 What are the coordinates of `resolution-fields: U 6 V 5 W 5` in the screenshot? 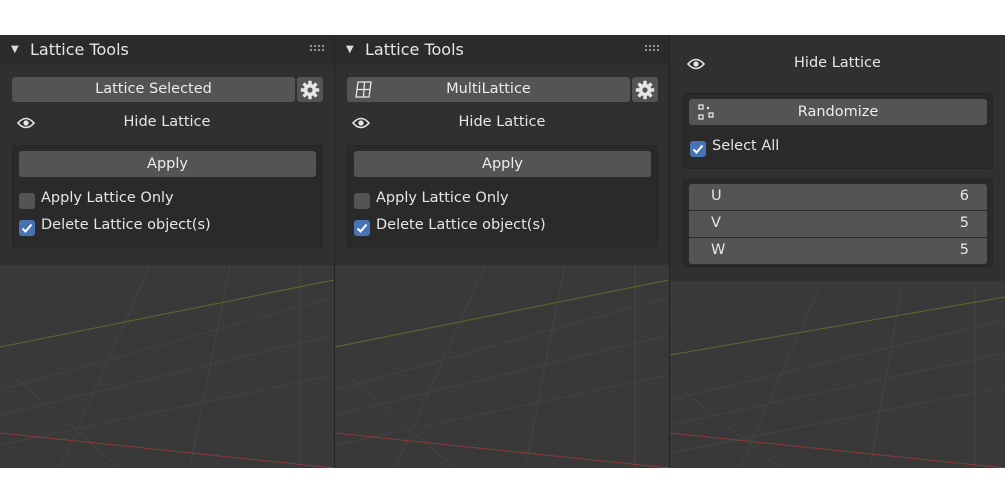 It's located at (838, 224).